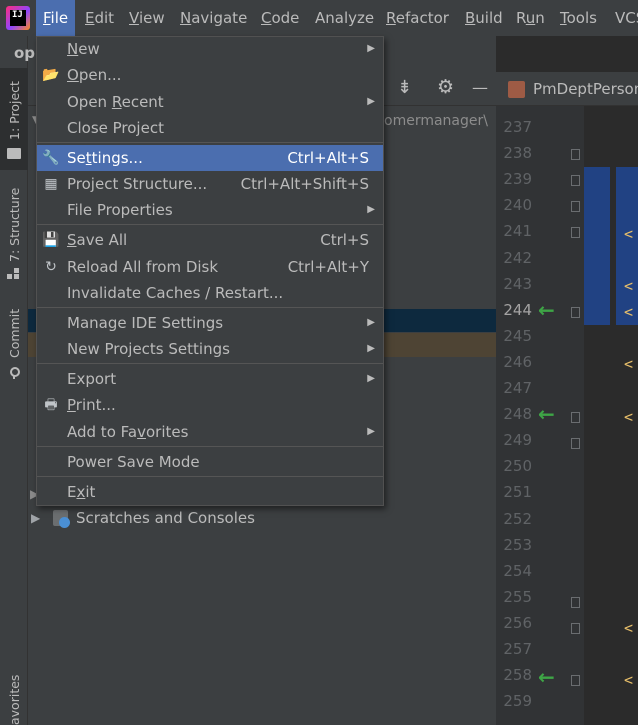 The width and height of the screenshot is (638, 725). What do you see at coordinates (280, 18) in the screenshot?
I see `menu-code: Code` at bounding box center [280, 18].